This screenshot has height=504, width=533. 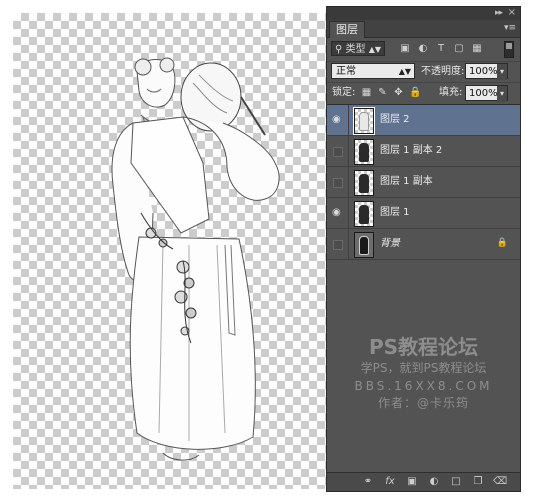 I want to click on search-icon: ⚲, so click(x=340, y=49).